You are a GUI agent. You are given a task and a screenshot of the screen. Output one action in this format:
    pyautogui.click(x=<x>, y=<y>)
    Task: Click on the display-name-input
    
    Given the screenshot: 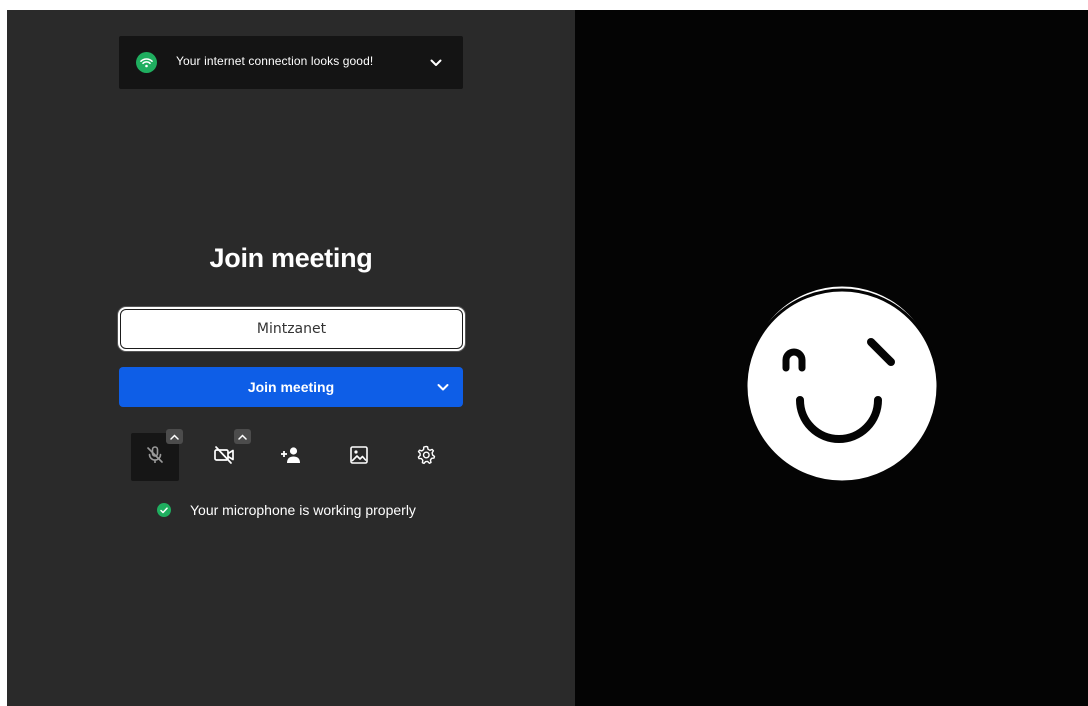 What is the action you would take?
    pyautogui.click(x=291, y=329)
    